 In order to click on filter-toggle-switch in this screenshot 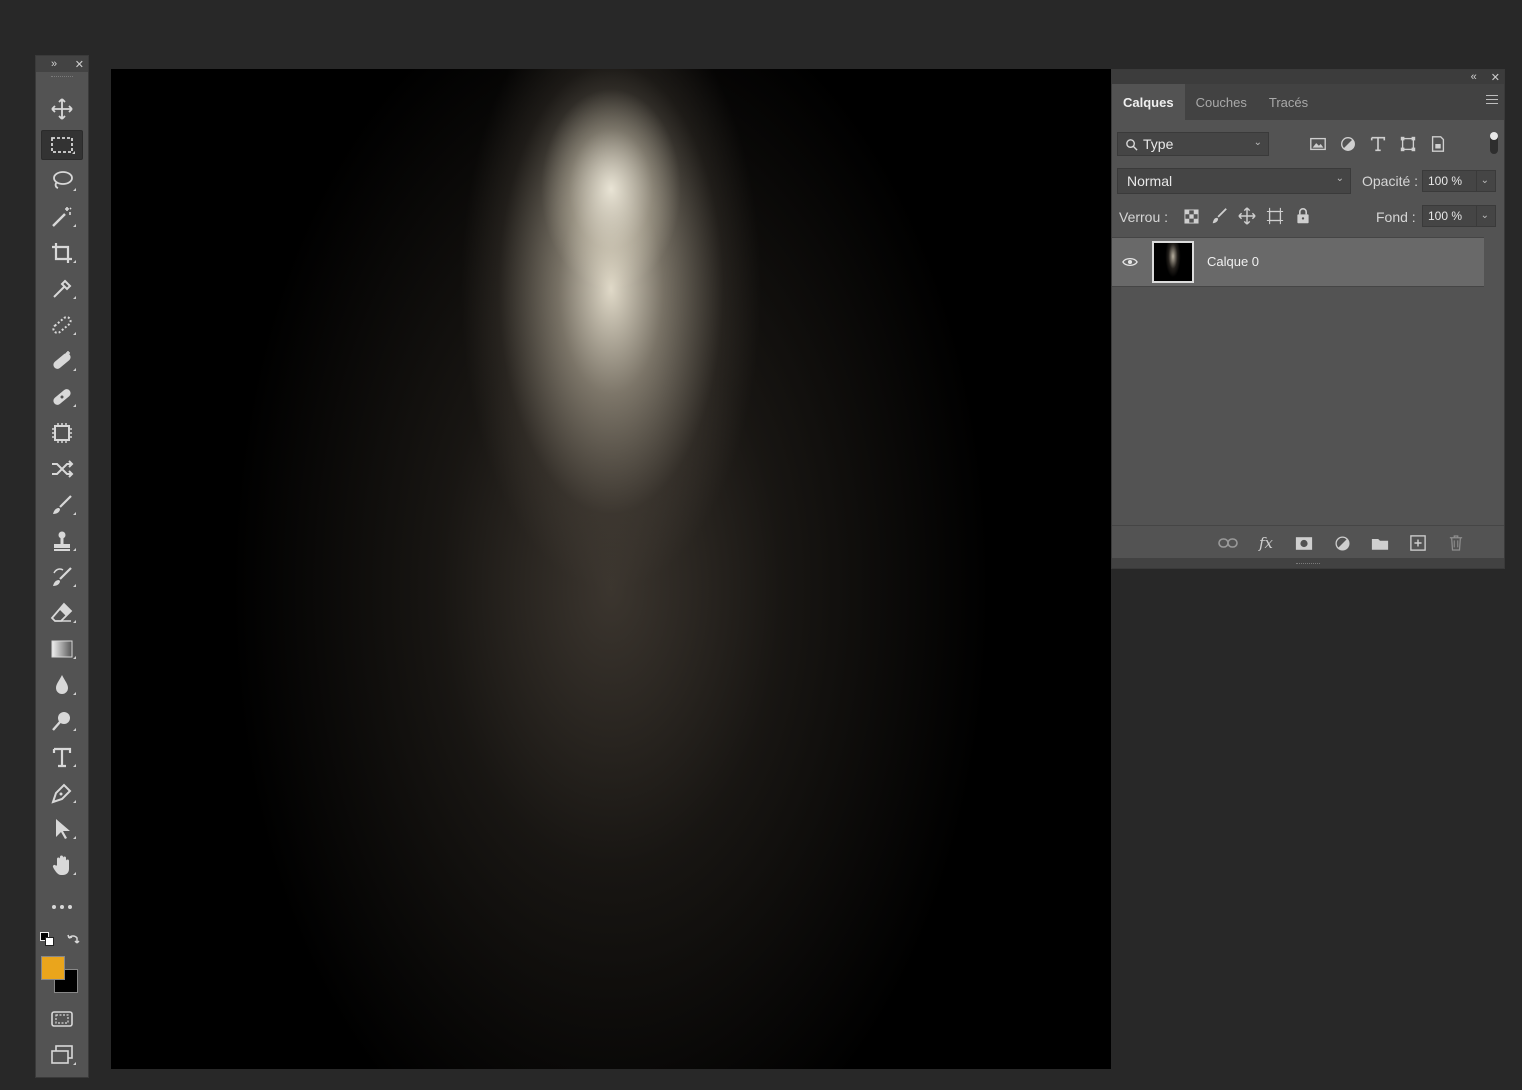, I will do `click(1494, 143)`.